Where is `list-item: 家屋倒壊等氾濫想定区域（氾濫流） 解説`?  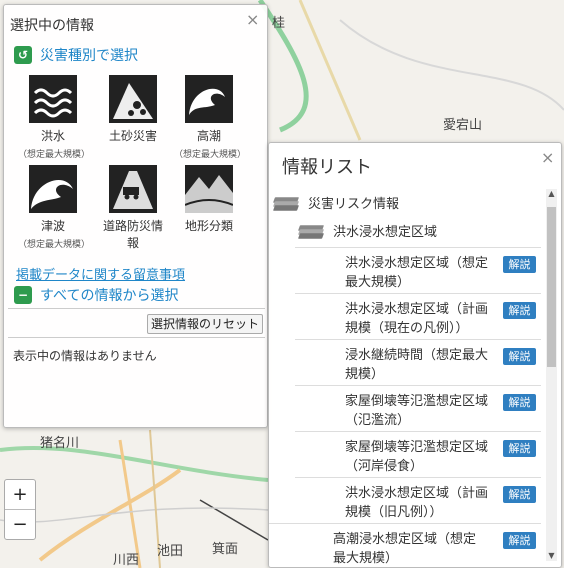 list-item: 家屋倒壊等氾濫想定区域（氾濫流） 解説 is located at coordinates (418, 408).